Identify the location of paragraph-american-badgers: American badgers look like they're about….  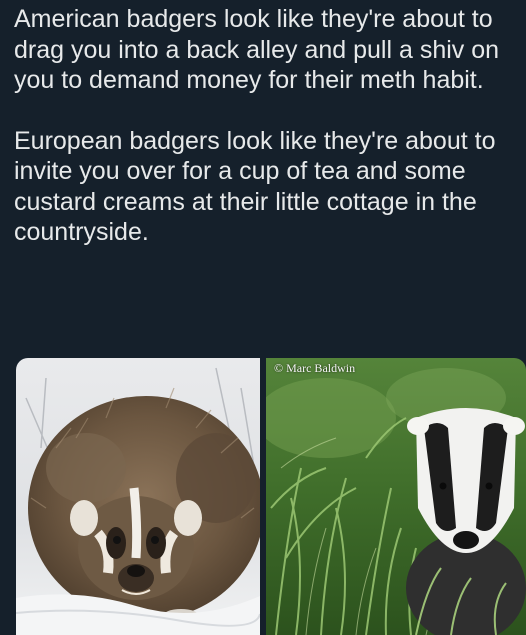
(257, 49).